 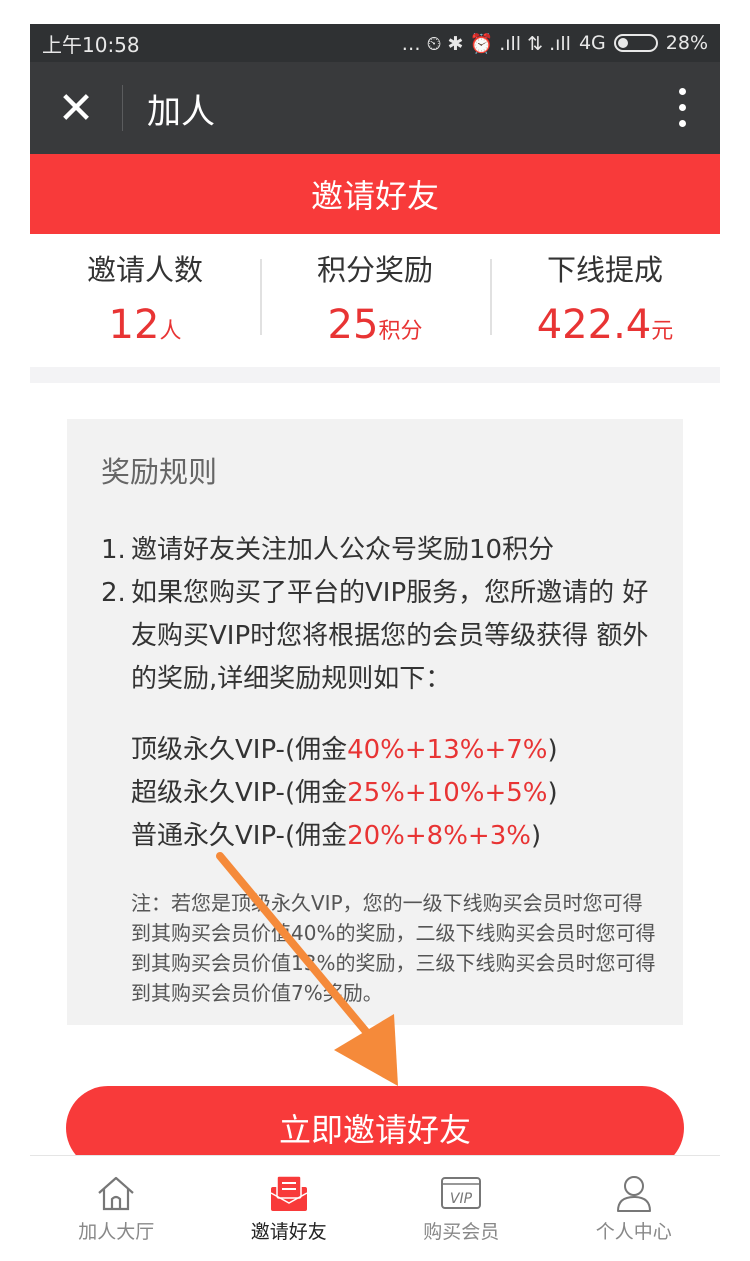 I want to click on section-banner: 邀请好友, so click(x=375, y=194).